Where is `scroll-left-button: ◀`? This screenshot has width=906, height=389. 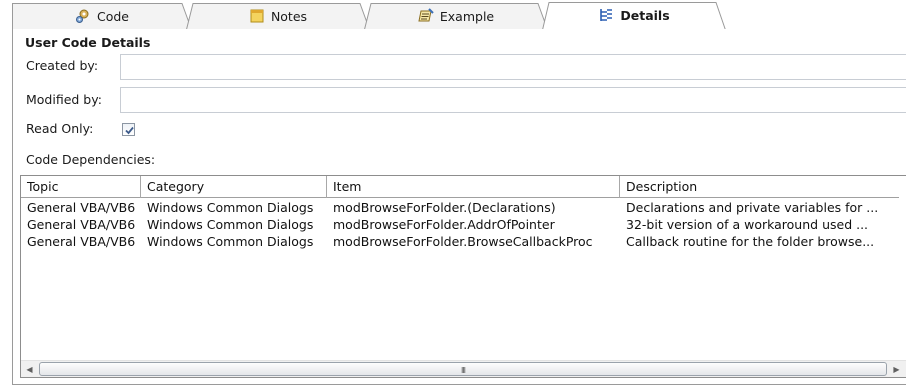
scroll-left-button: ◀ is located at coordinates (29, 369).